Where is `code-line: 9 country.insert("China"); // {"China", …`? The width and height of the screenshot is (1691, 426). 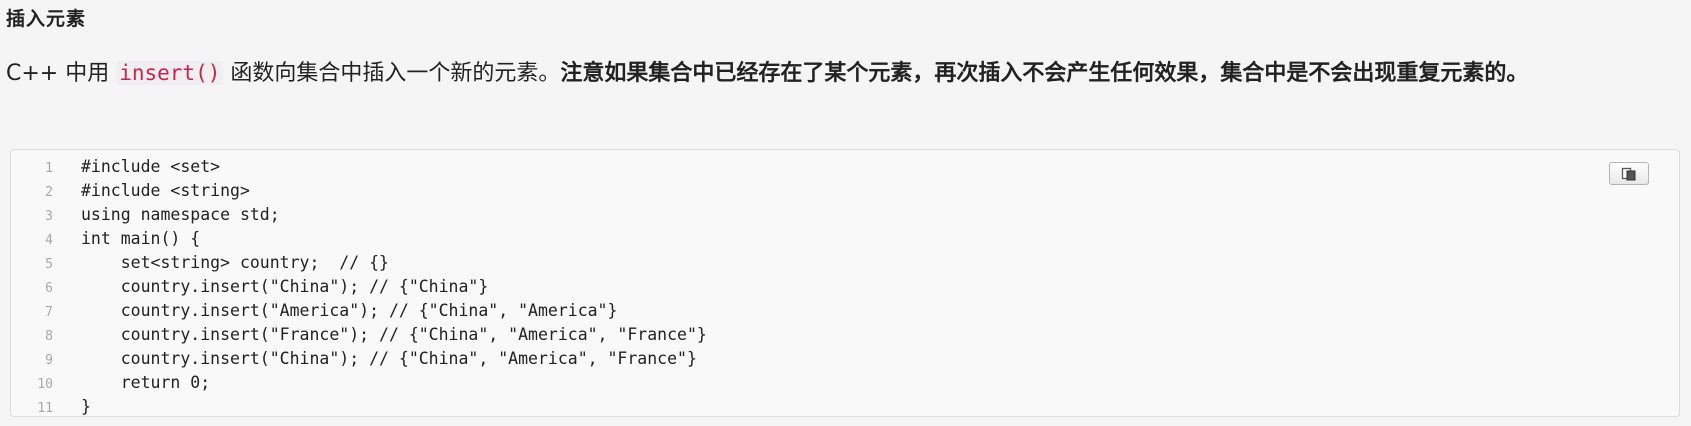 code-line: 9 country.insert("China"); // {"China", … is located at coordinates (359, 359).